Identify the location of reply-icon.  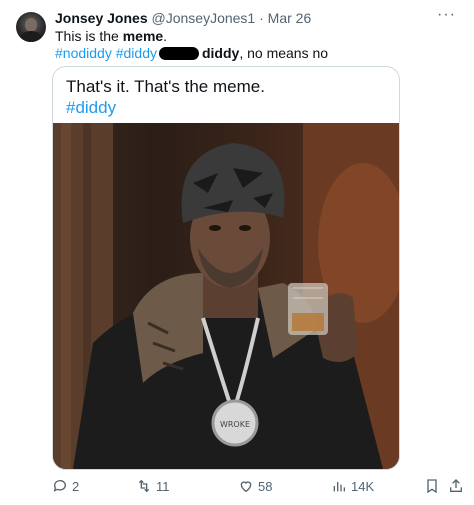
(59, 486).